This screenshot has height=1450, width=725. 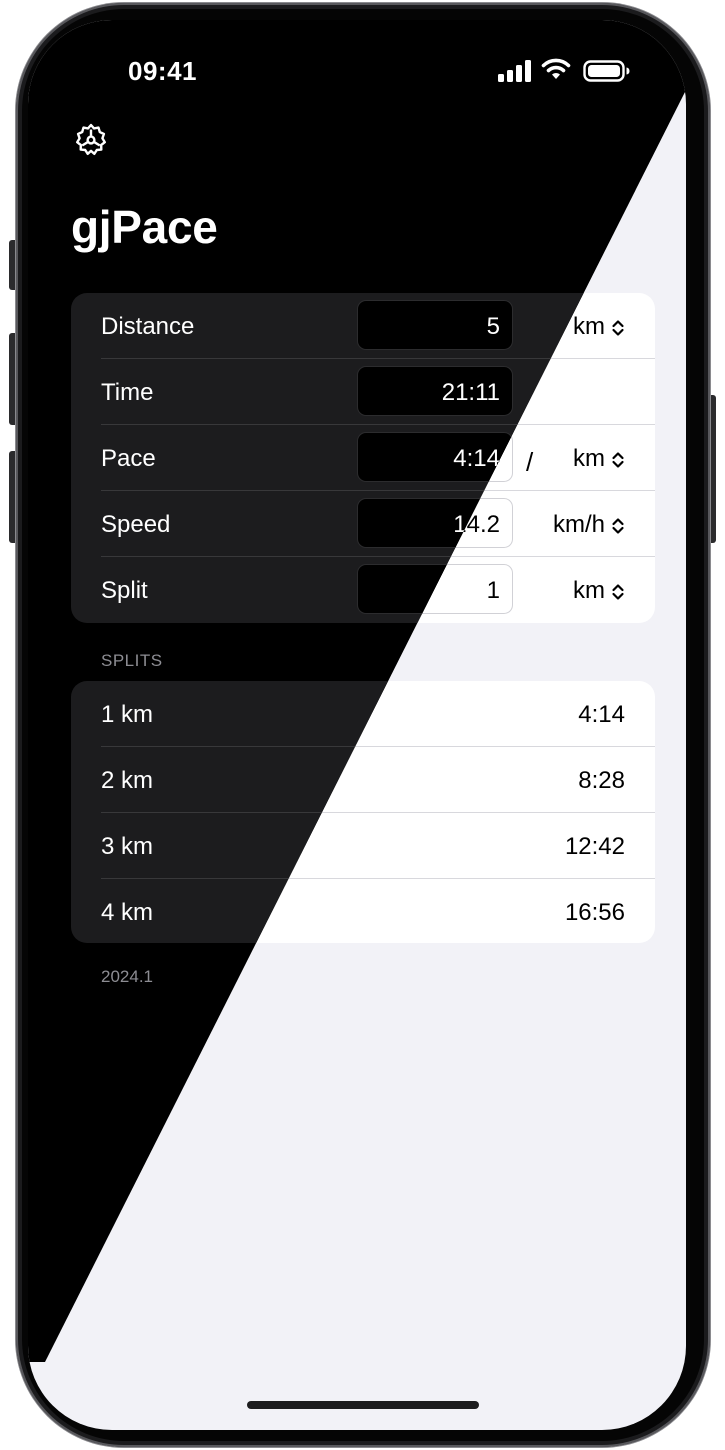 I want to click on split-value: 1, so click(x=493, y=590).